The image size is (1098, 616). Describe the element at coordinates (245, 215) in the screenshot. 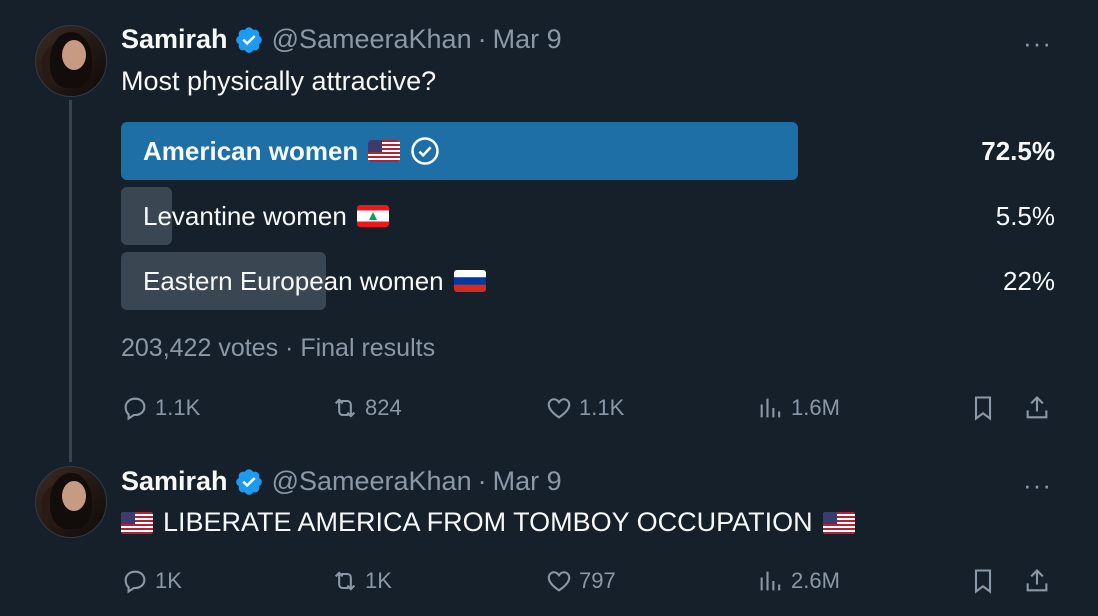

I see `poll-option-label: Levantine women` at that location.